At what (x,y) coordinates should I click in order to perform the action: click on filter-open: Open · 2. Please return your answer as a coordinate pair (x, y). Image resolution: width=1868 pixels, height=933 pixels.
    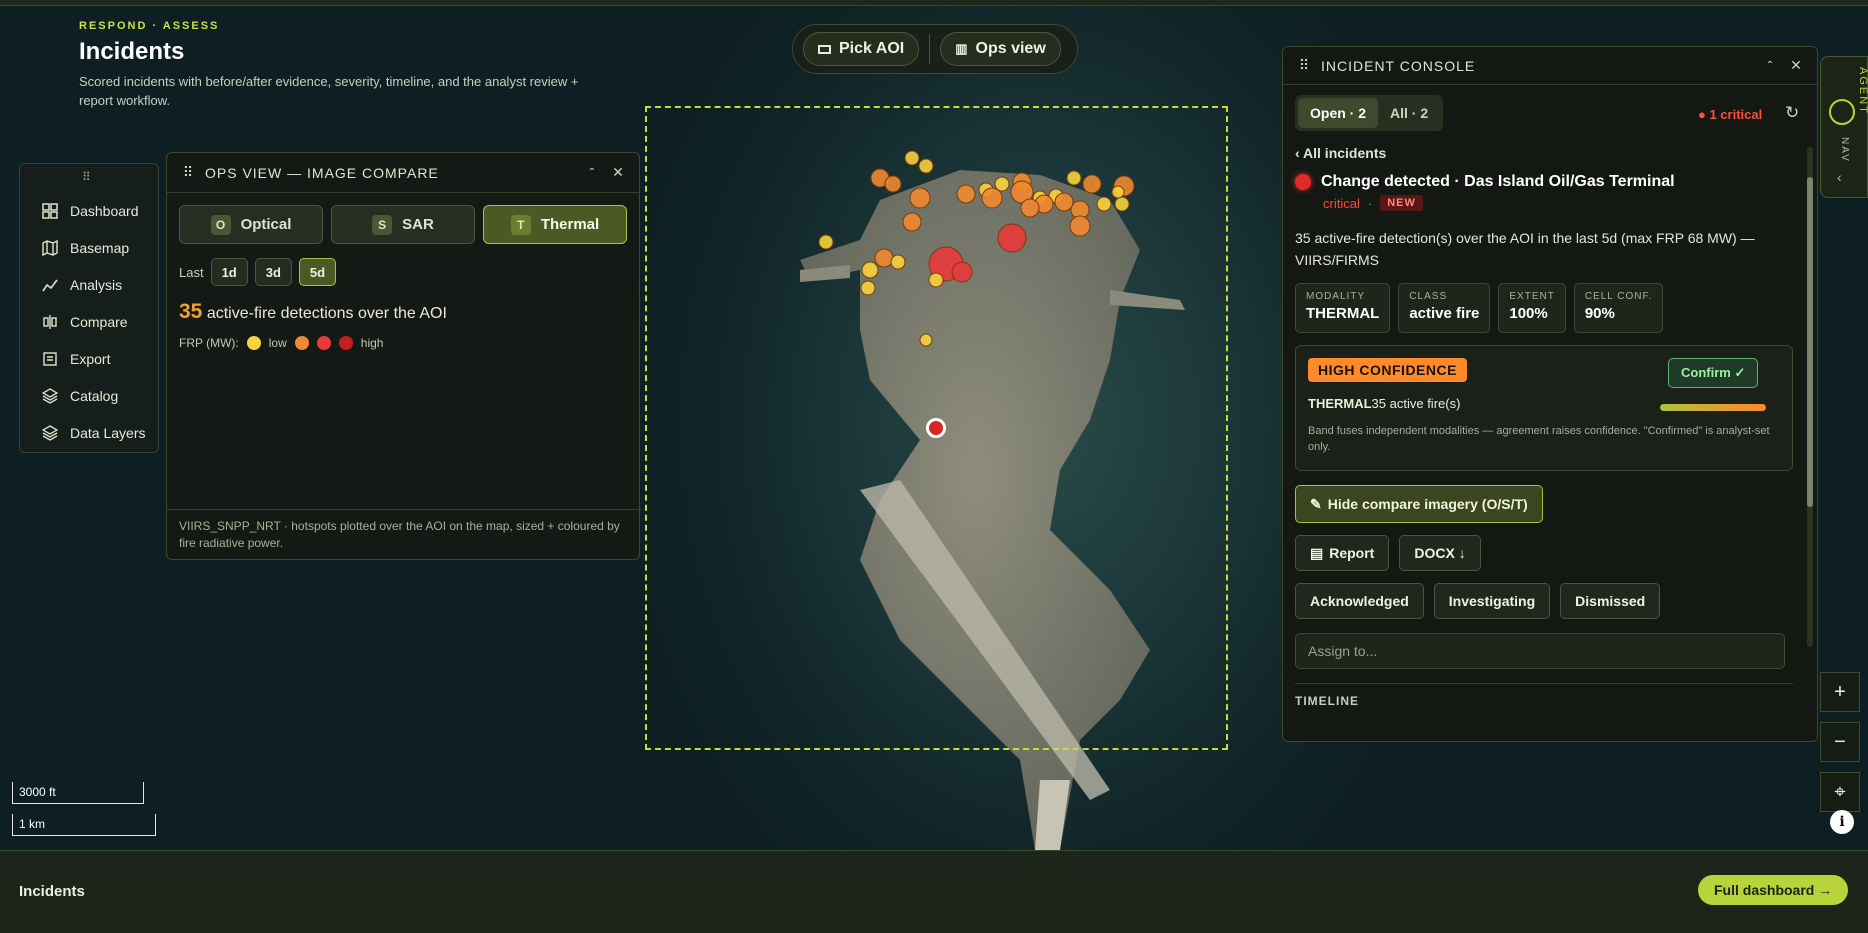
    Looking at the image, I should click on (1338, 113).